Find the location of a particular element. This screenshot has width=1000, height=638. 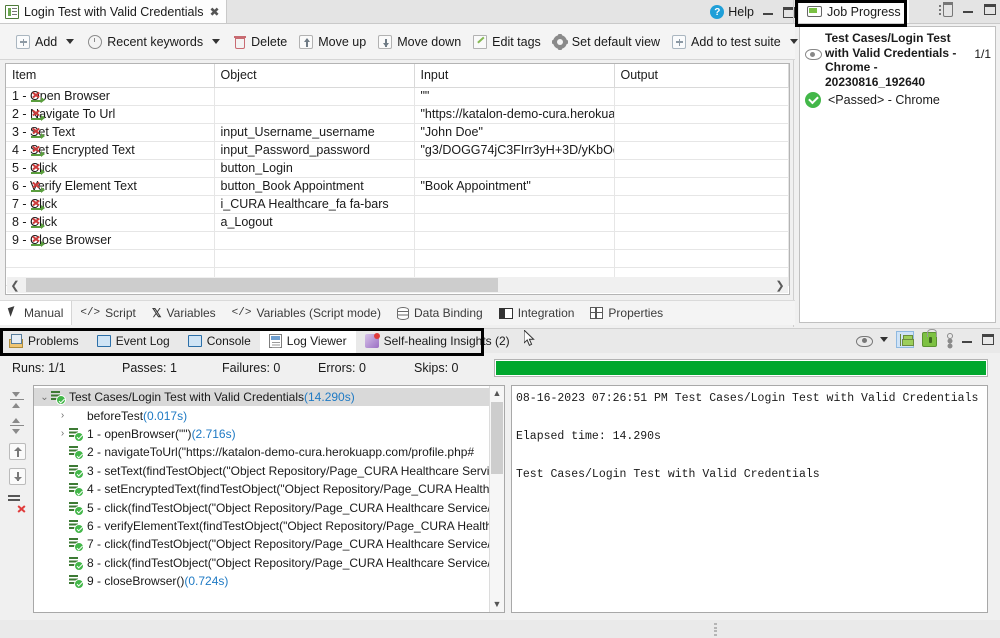

table-row: 7 - Click i_CURA Healthcare_fa fa-bars is located at coordinates (397, 204).